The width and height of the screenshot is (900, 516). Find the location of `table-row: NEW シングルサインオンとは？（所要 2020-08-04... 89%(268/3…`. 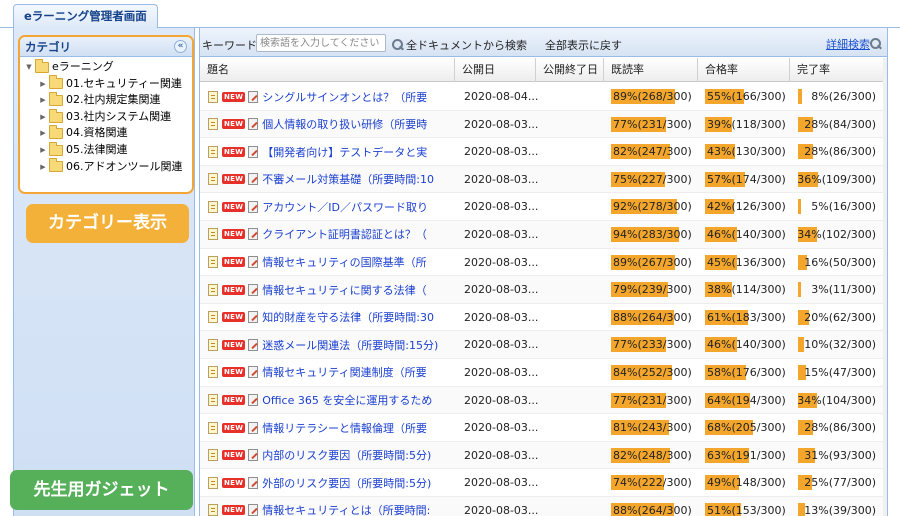

table-row: NEW シングルサインオンとは？（所要 2020-08-04... 89%(268/3… is located at coordinates (543, 97).